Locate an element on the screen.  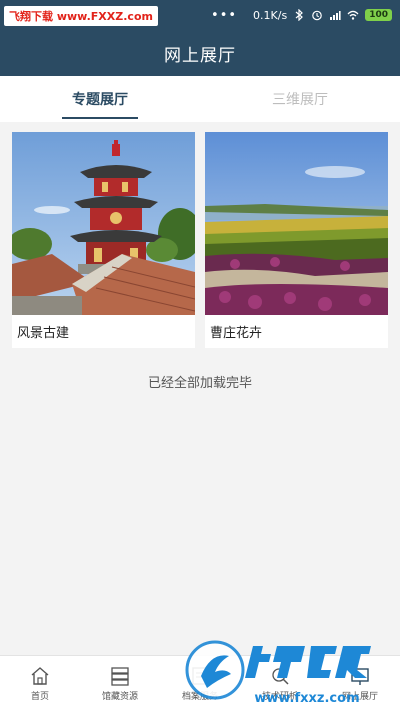
nav-exhibition: 网上展厅 is located at coordinates (360, 684).